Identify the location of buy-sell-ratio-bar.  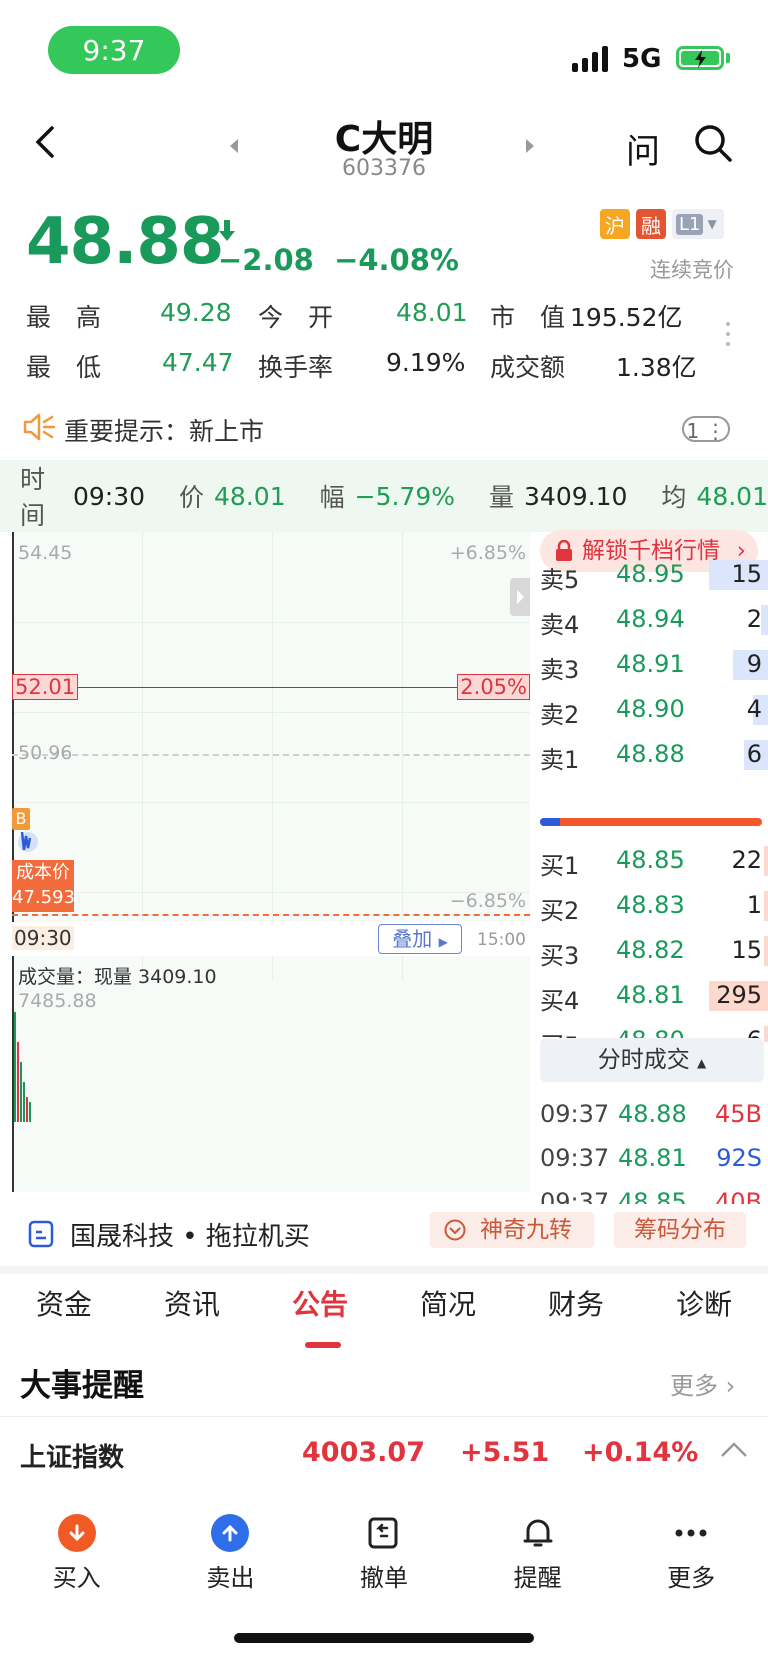
(651, 822).